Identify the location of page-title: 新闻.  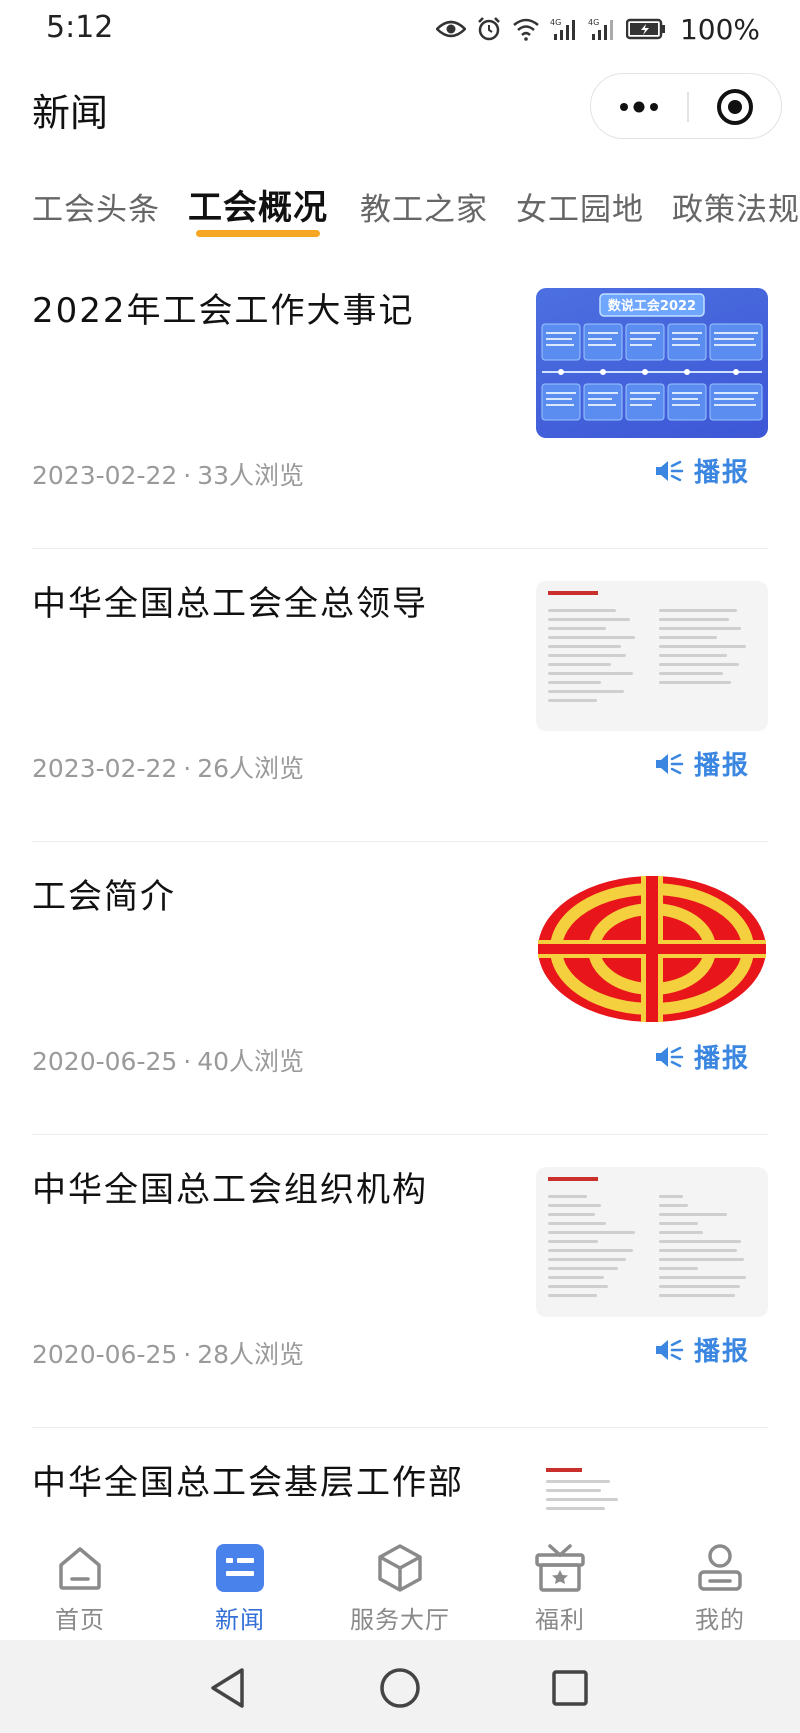
(70, 113).